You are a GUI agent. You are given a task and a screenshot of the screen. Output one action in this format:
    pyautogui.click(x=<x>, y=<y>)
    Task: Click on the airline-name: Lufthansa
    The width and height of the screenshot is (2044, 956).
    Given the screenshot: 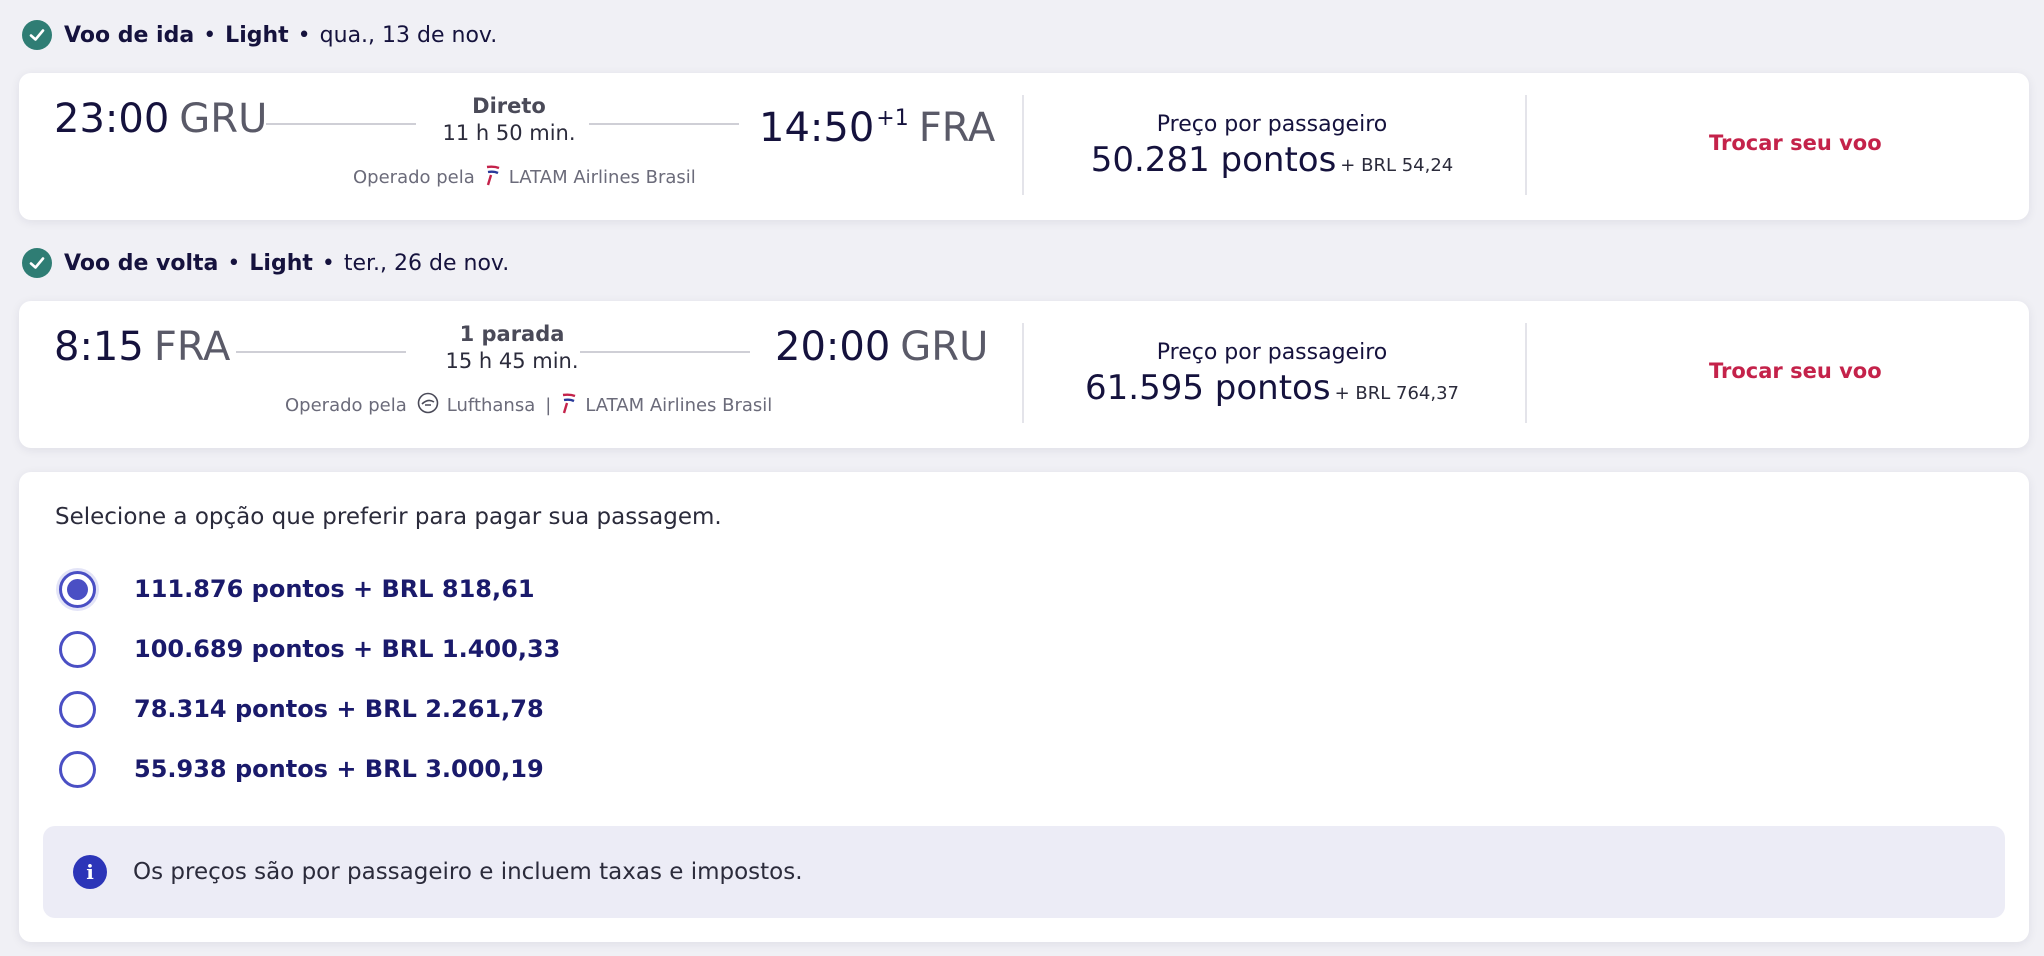 What is the action you would take?
    pyautogui.click(x=491, y=405)
    